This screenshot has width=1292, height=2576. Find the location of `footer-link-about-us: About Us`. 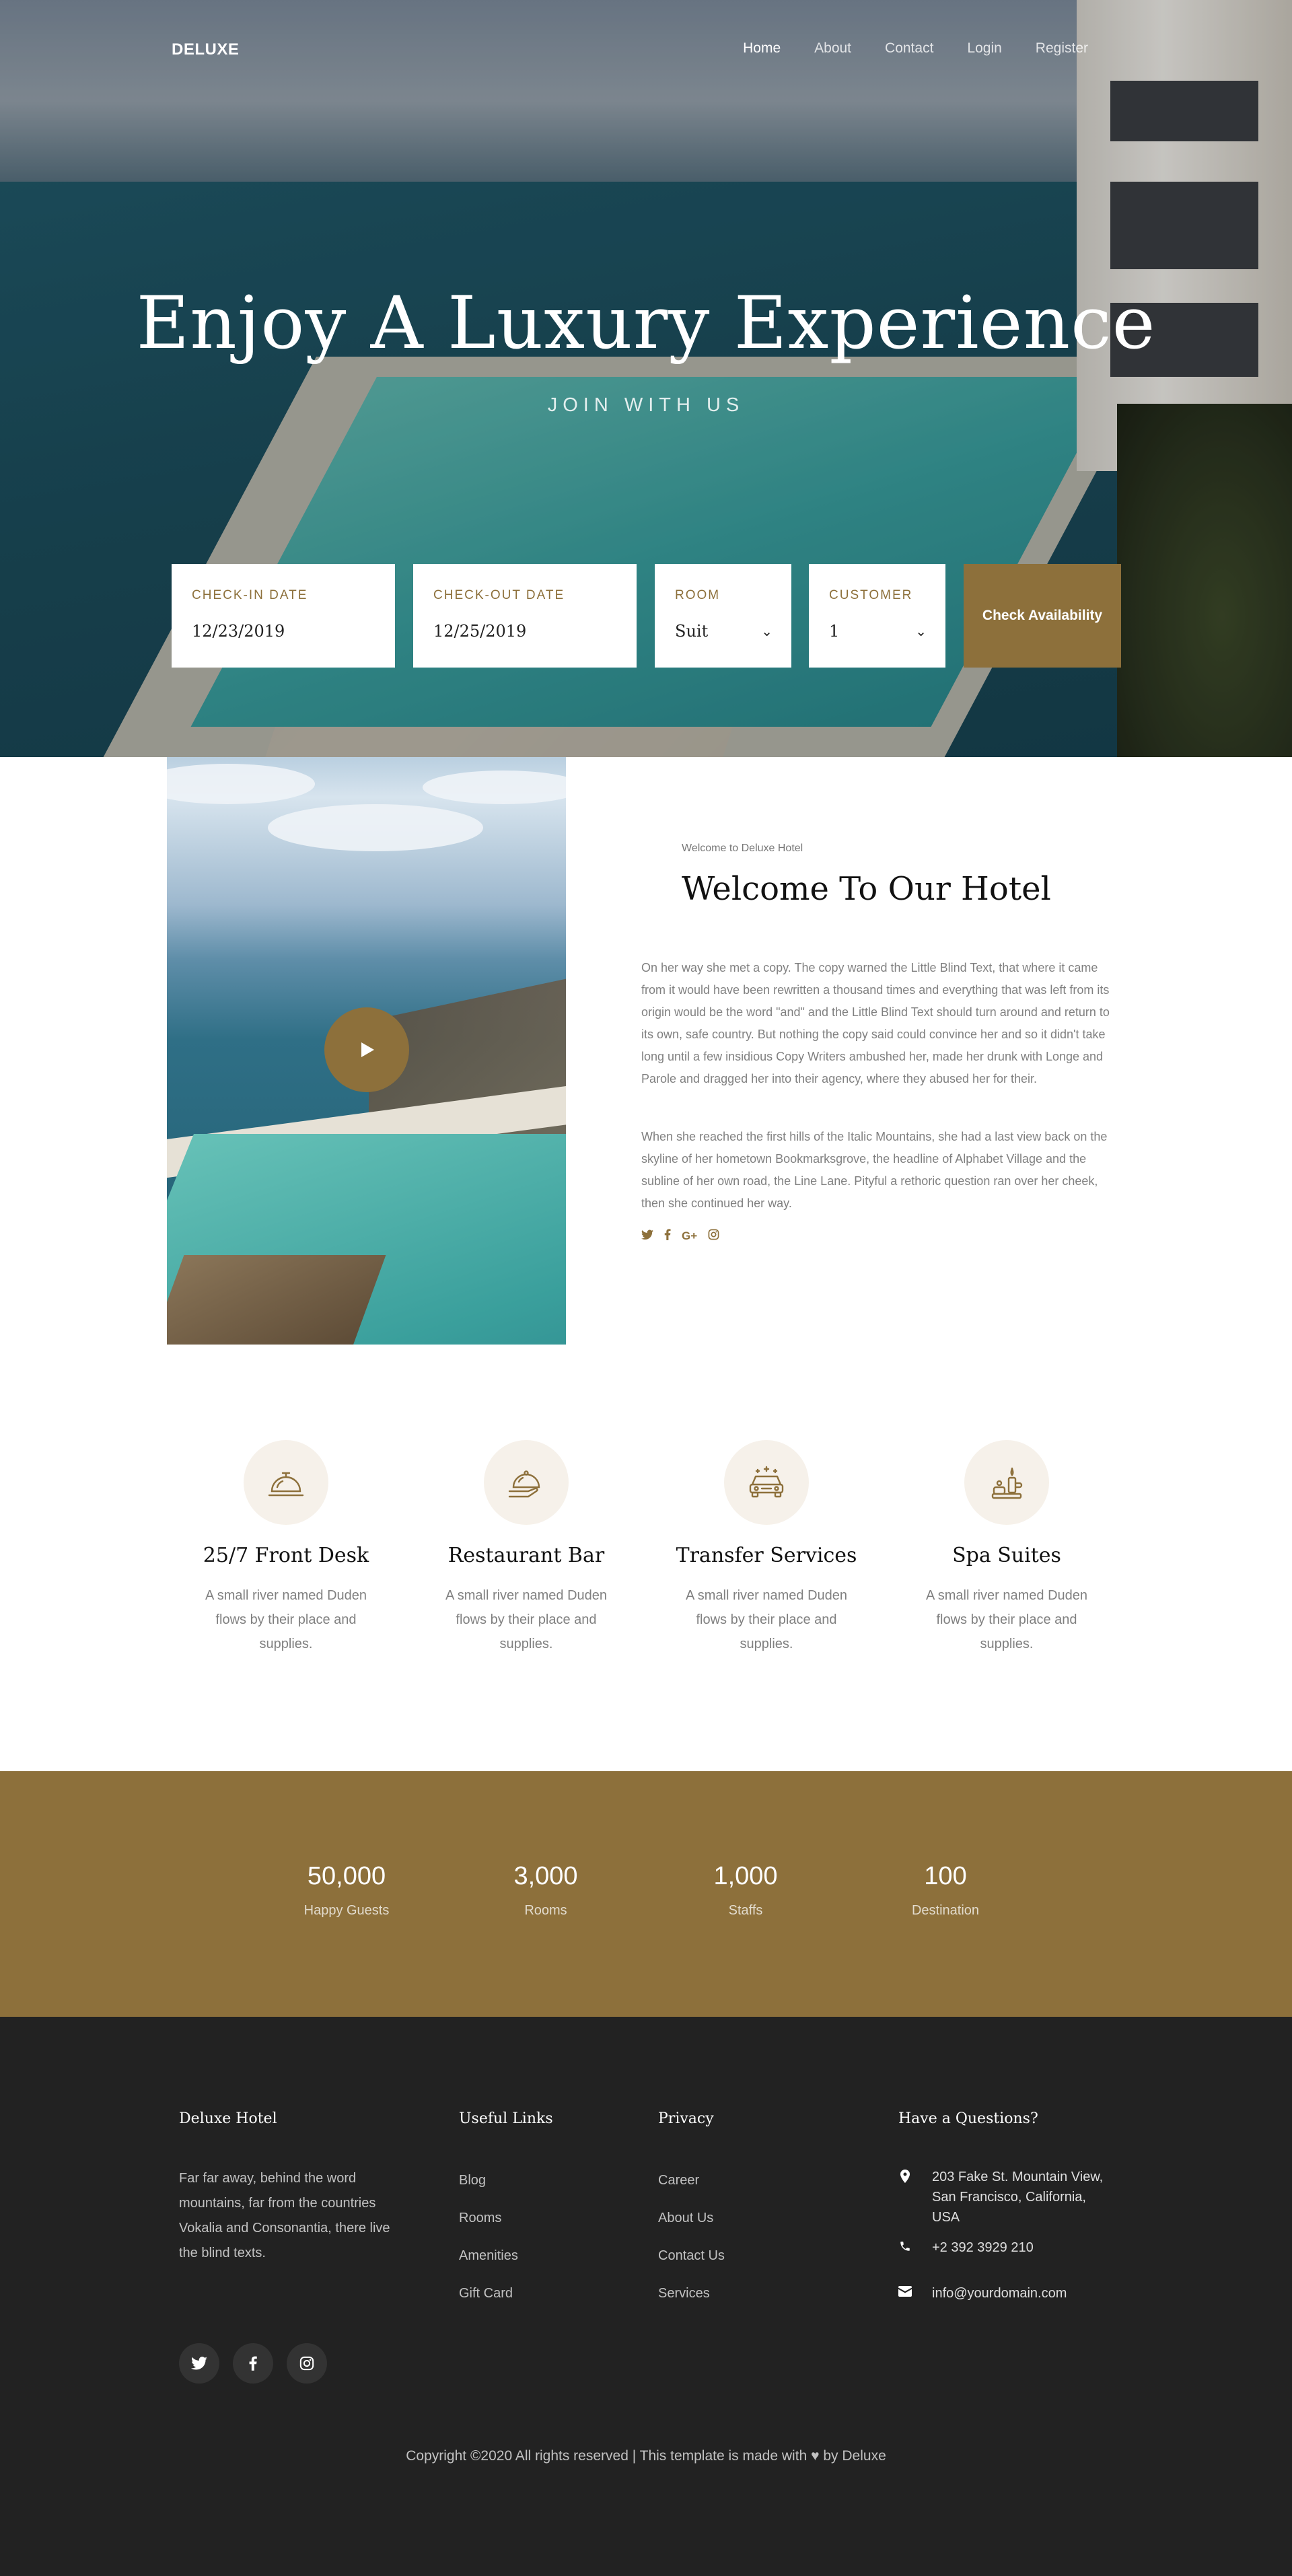

footer-link-about-us: About Us is located at coordinates (691, 2229).